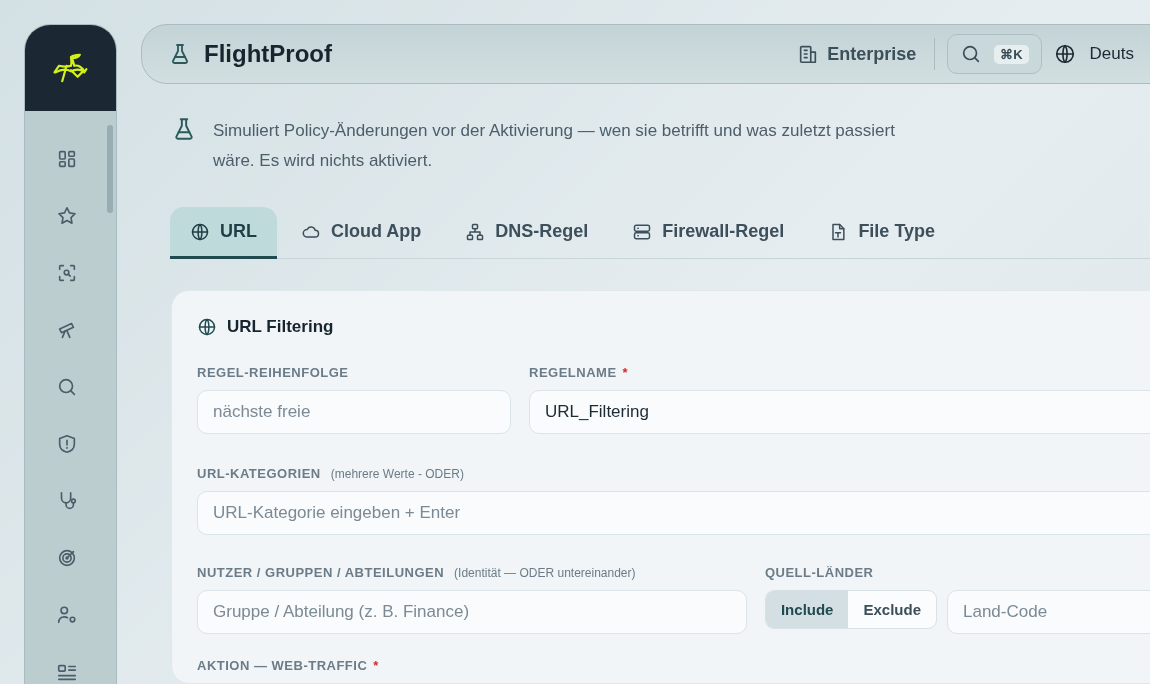 The width and height of the screenshot is (1150, 684). I want to click on field-label: QUELL-LÄNDER, so click(819, 572).